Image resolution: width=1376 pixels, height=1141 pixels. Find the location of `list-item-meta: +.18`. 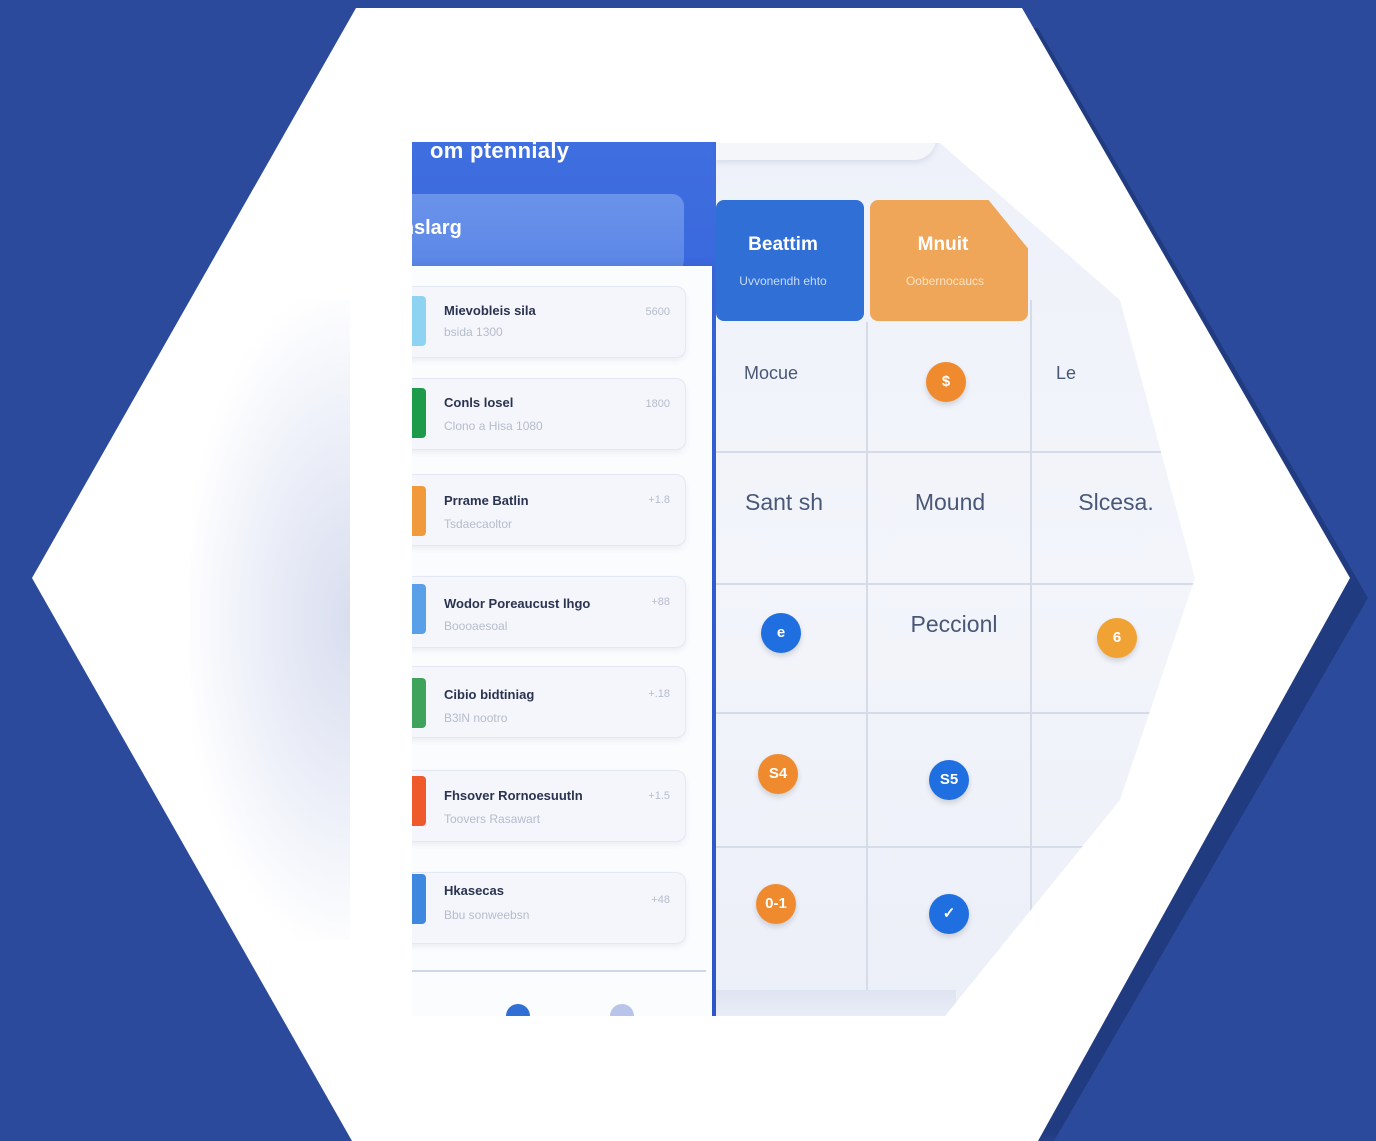

list-item-meta: +.18 is located at coordinates (659, 694).